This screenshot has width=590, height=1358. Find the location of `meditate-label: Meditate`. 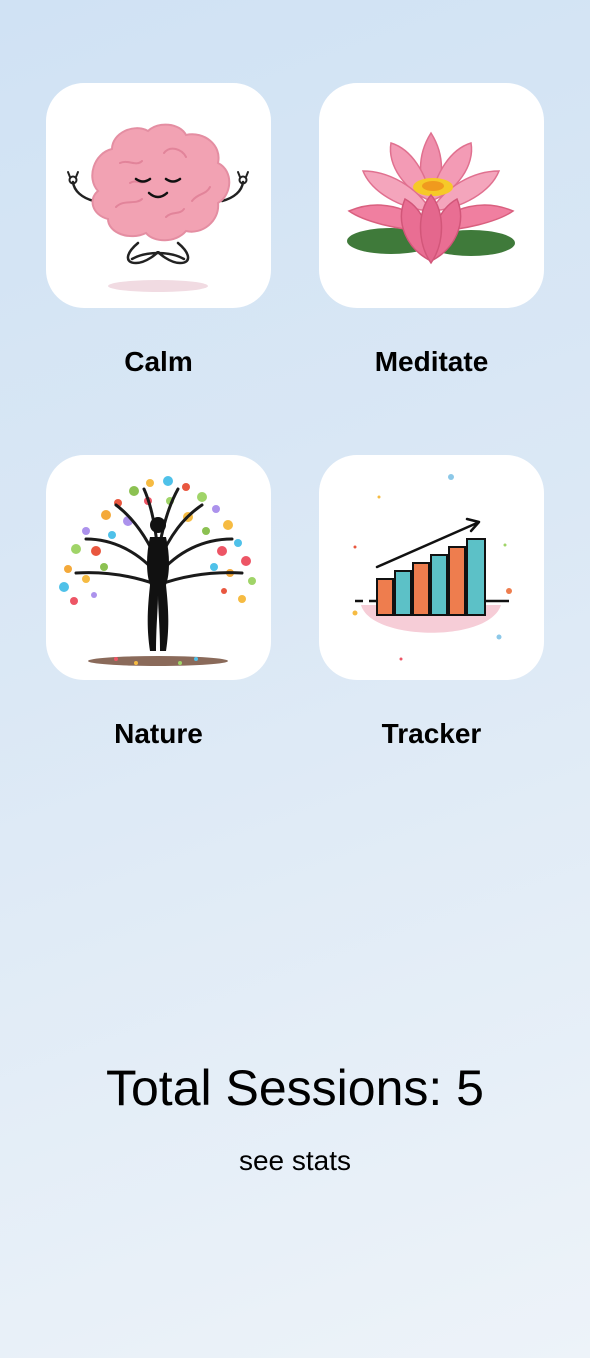

meditate-label: Meditate is located at coordinates (431, 361).